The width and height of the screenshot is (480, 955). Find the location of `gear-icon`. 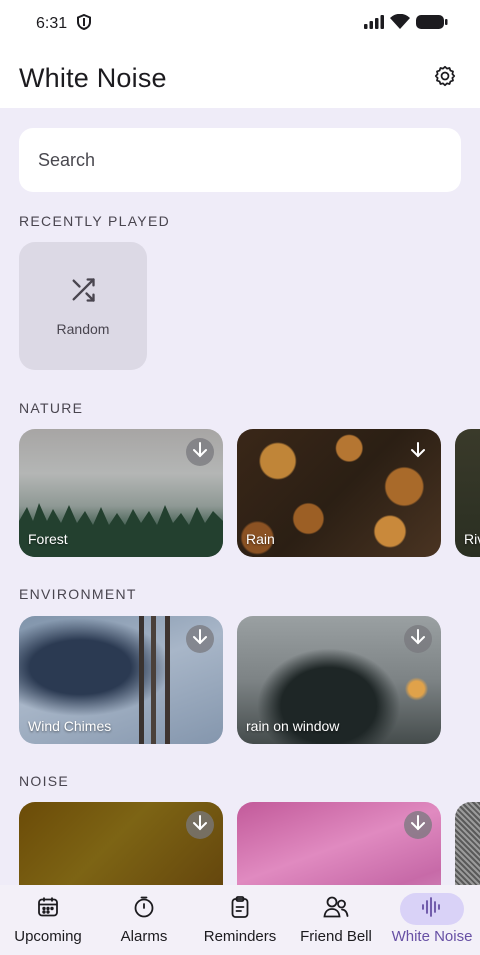

gear-icon is located at coordinates (445, 78).